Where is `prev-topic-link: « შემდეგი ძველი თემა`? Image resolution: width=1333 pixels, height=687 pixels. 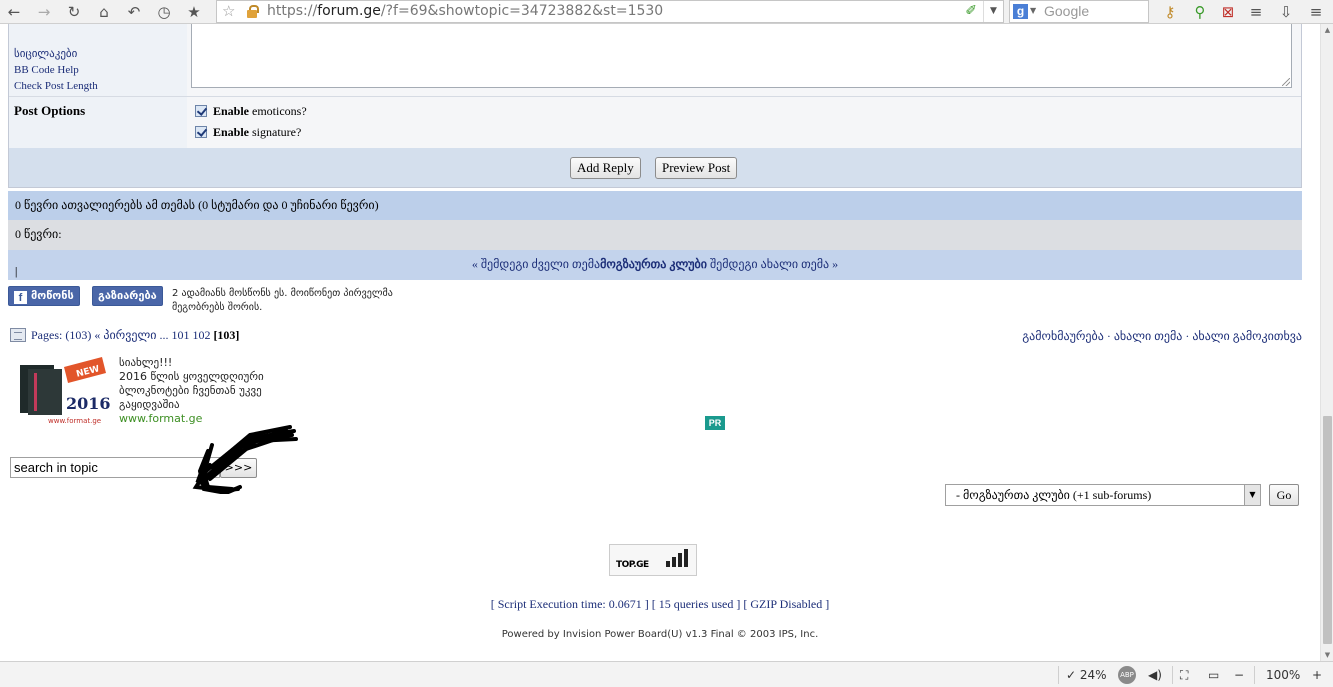 prev-topic-link: « შემდეგი ძველი თემა is located at coordinates (536, 264).